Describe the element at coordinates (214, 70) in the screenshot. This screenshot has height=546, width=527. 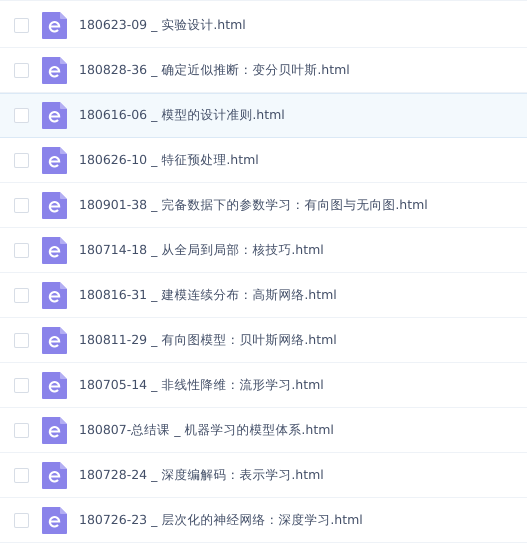
I see `file-name: 180828-36 _ 确定近似推断：变分贝叶斯.html` at that location.